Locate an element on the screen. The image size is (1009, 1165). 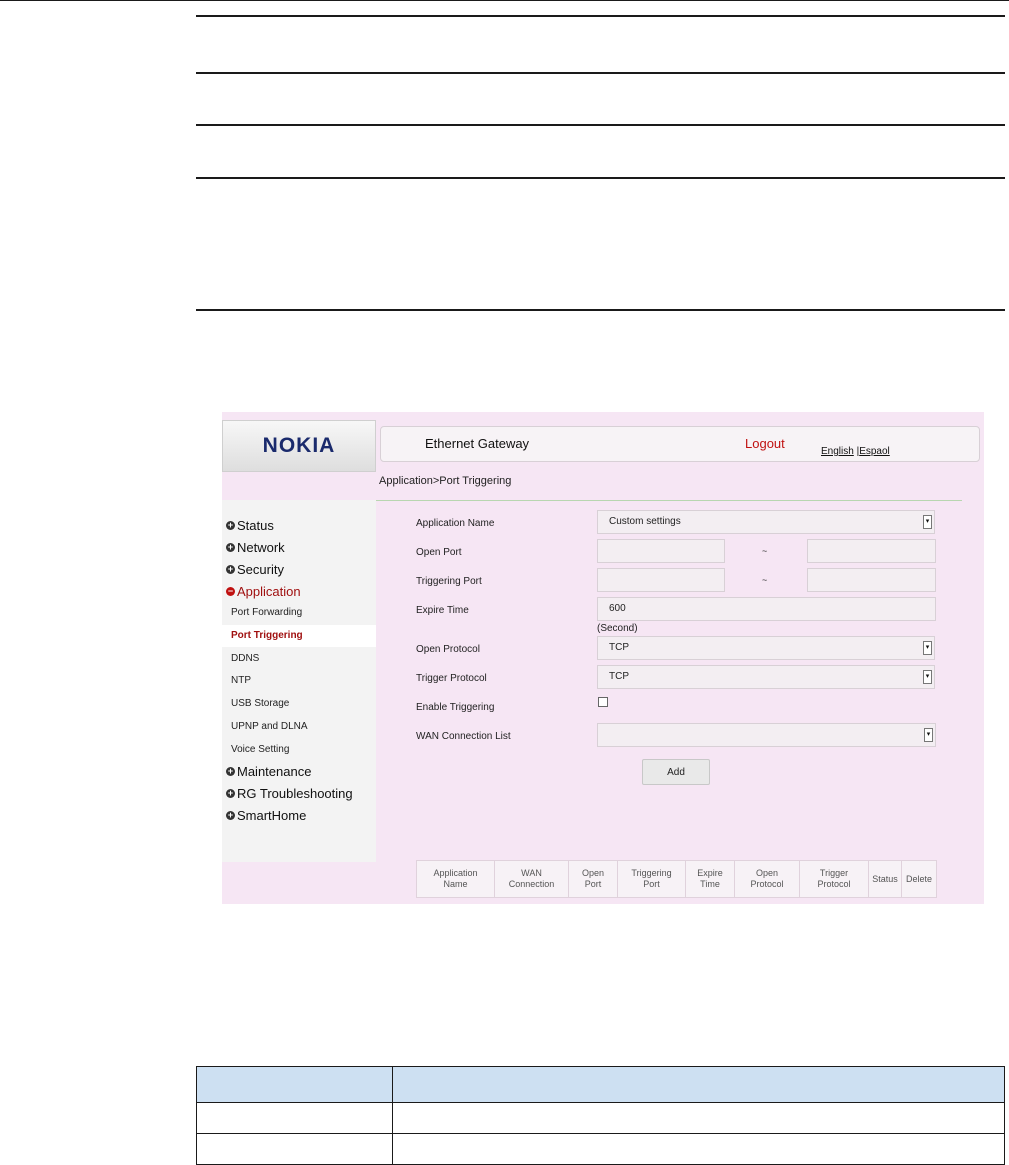
language-switcher: English |Espaol is located at coordinates (855, 451).